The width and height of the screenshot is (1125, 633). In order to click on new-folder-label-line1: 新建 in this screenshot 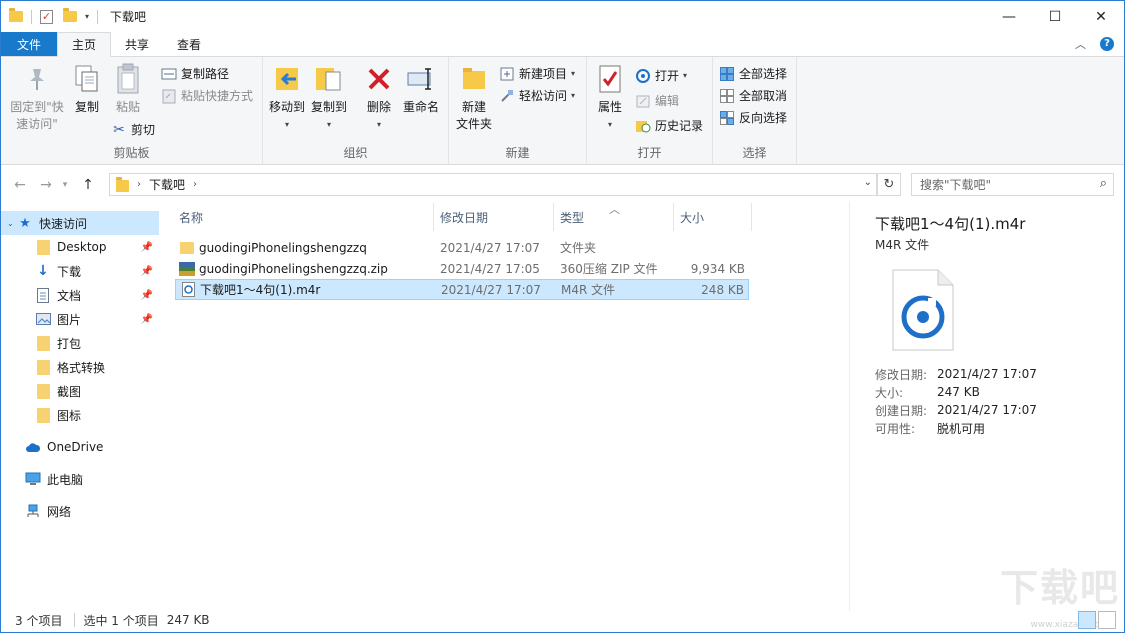, I will do `click(473, 107)`.